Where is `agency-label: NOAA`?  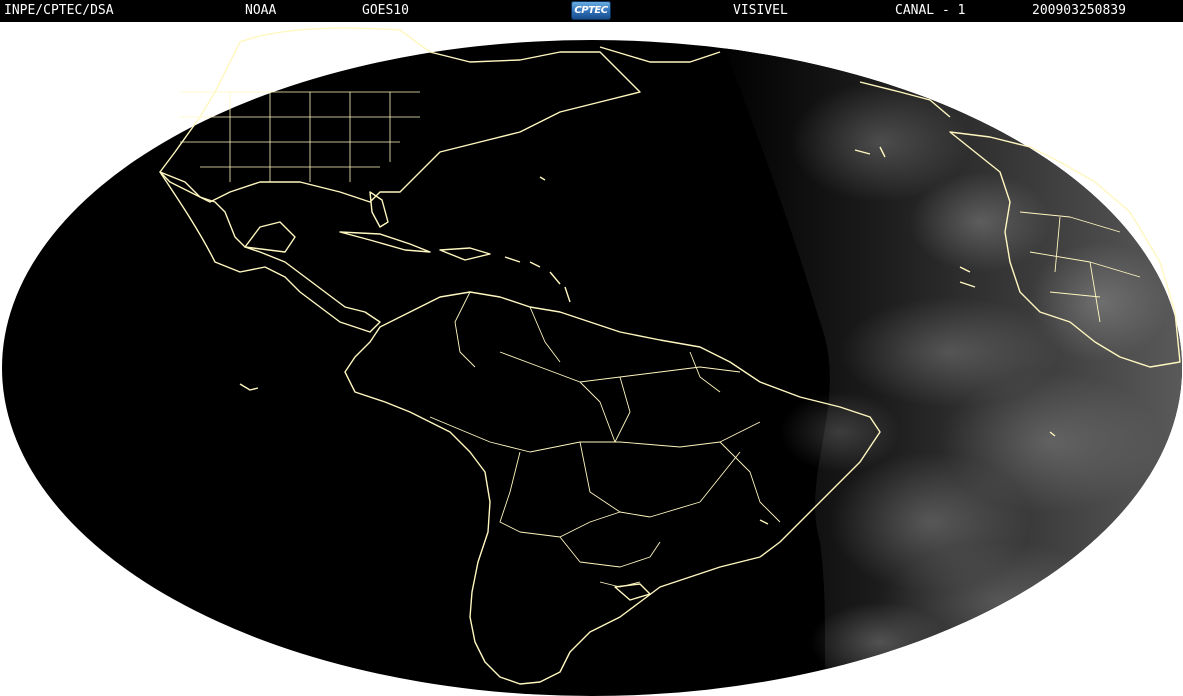
agency-label: NOAA is located at coordinates (261, 10).